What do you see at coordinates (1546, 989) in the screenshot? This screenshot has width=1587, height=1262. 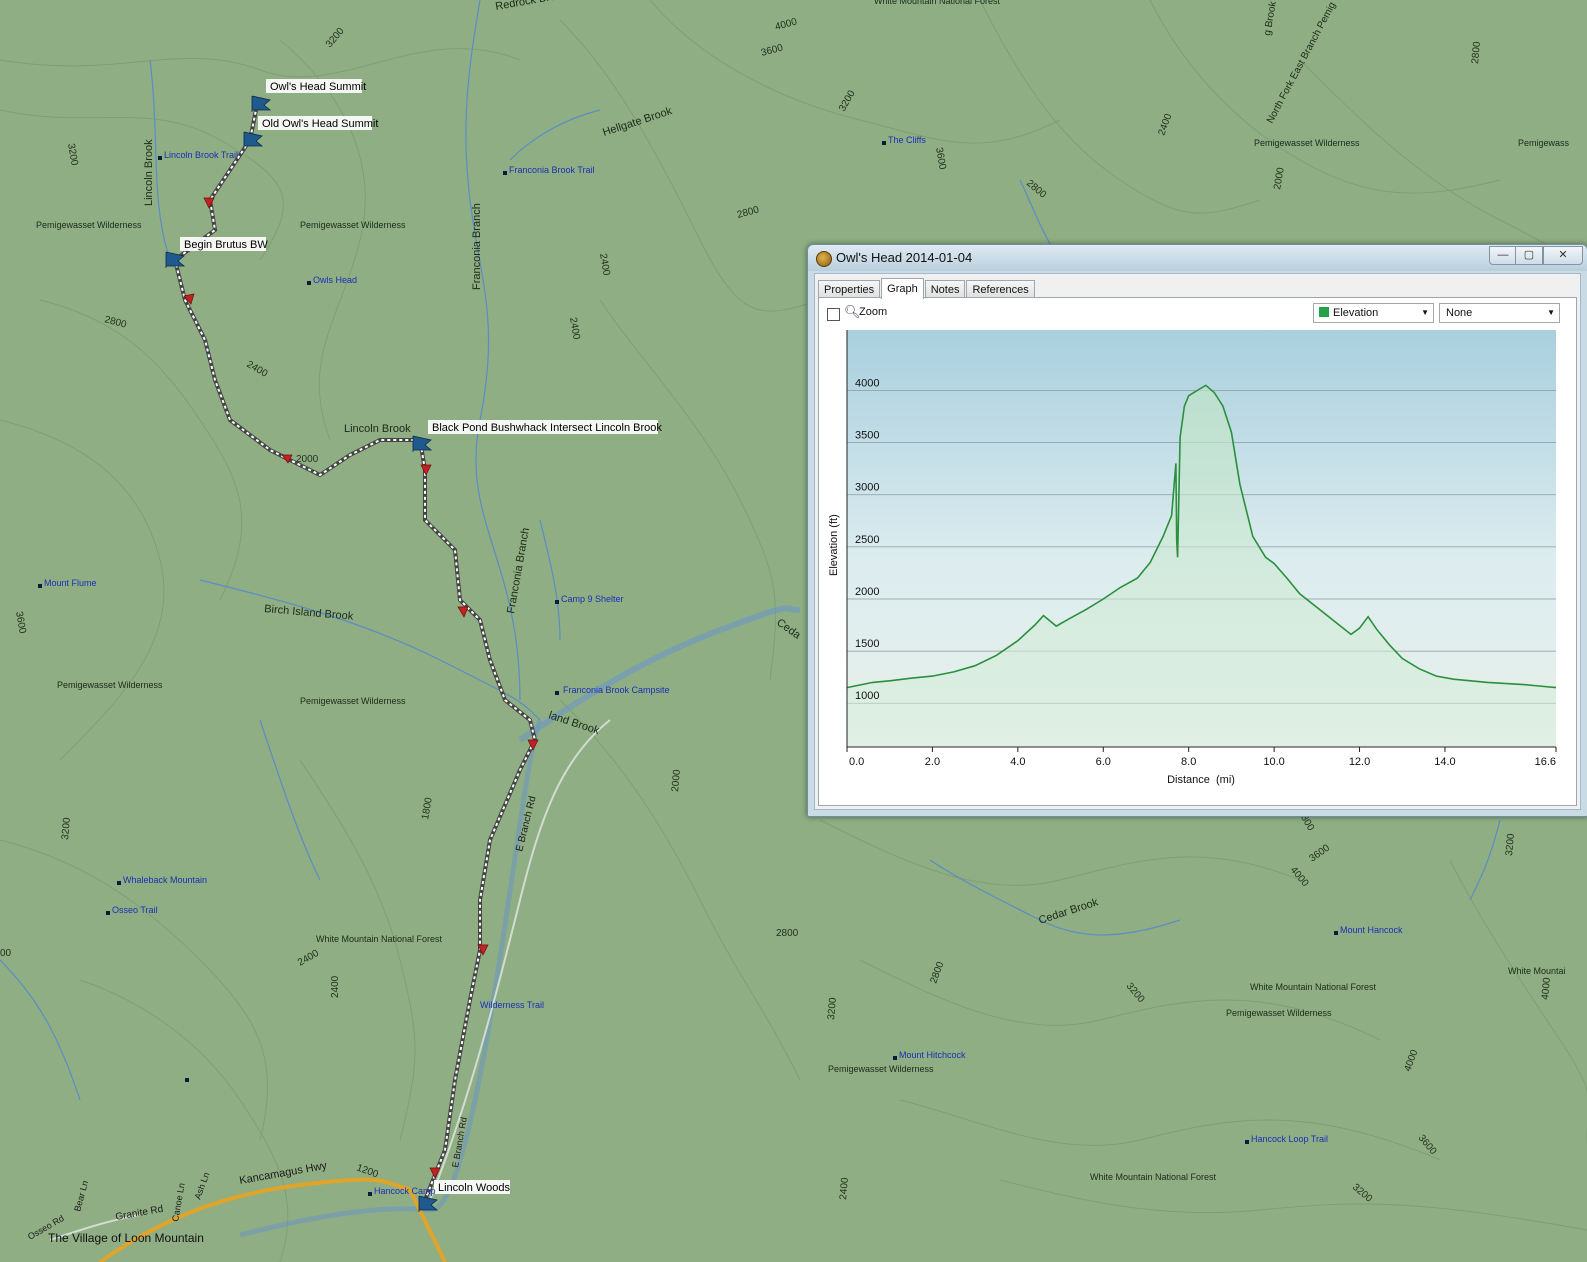 I see `contour-label: 4000` at bounding box center [1546, 989].